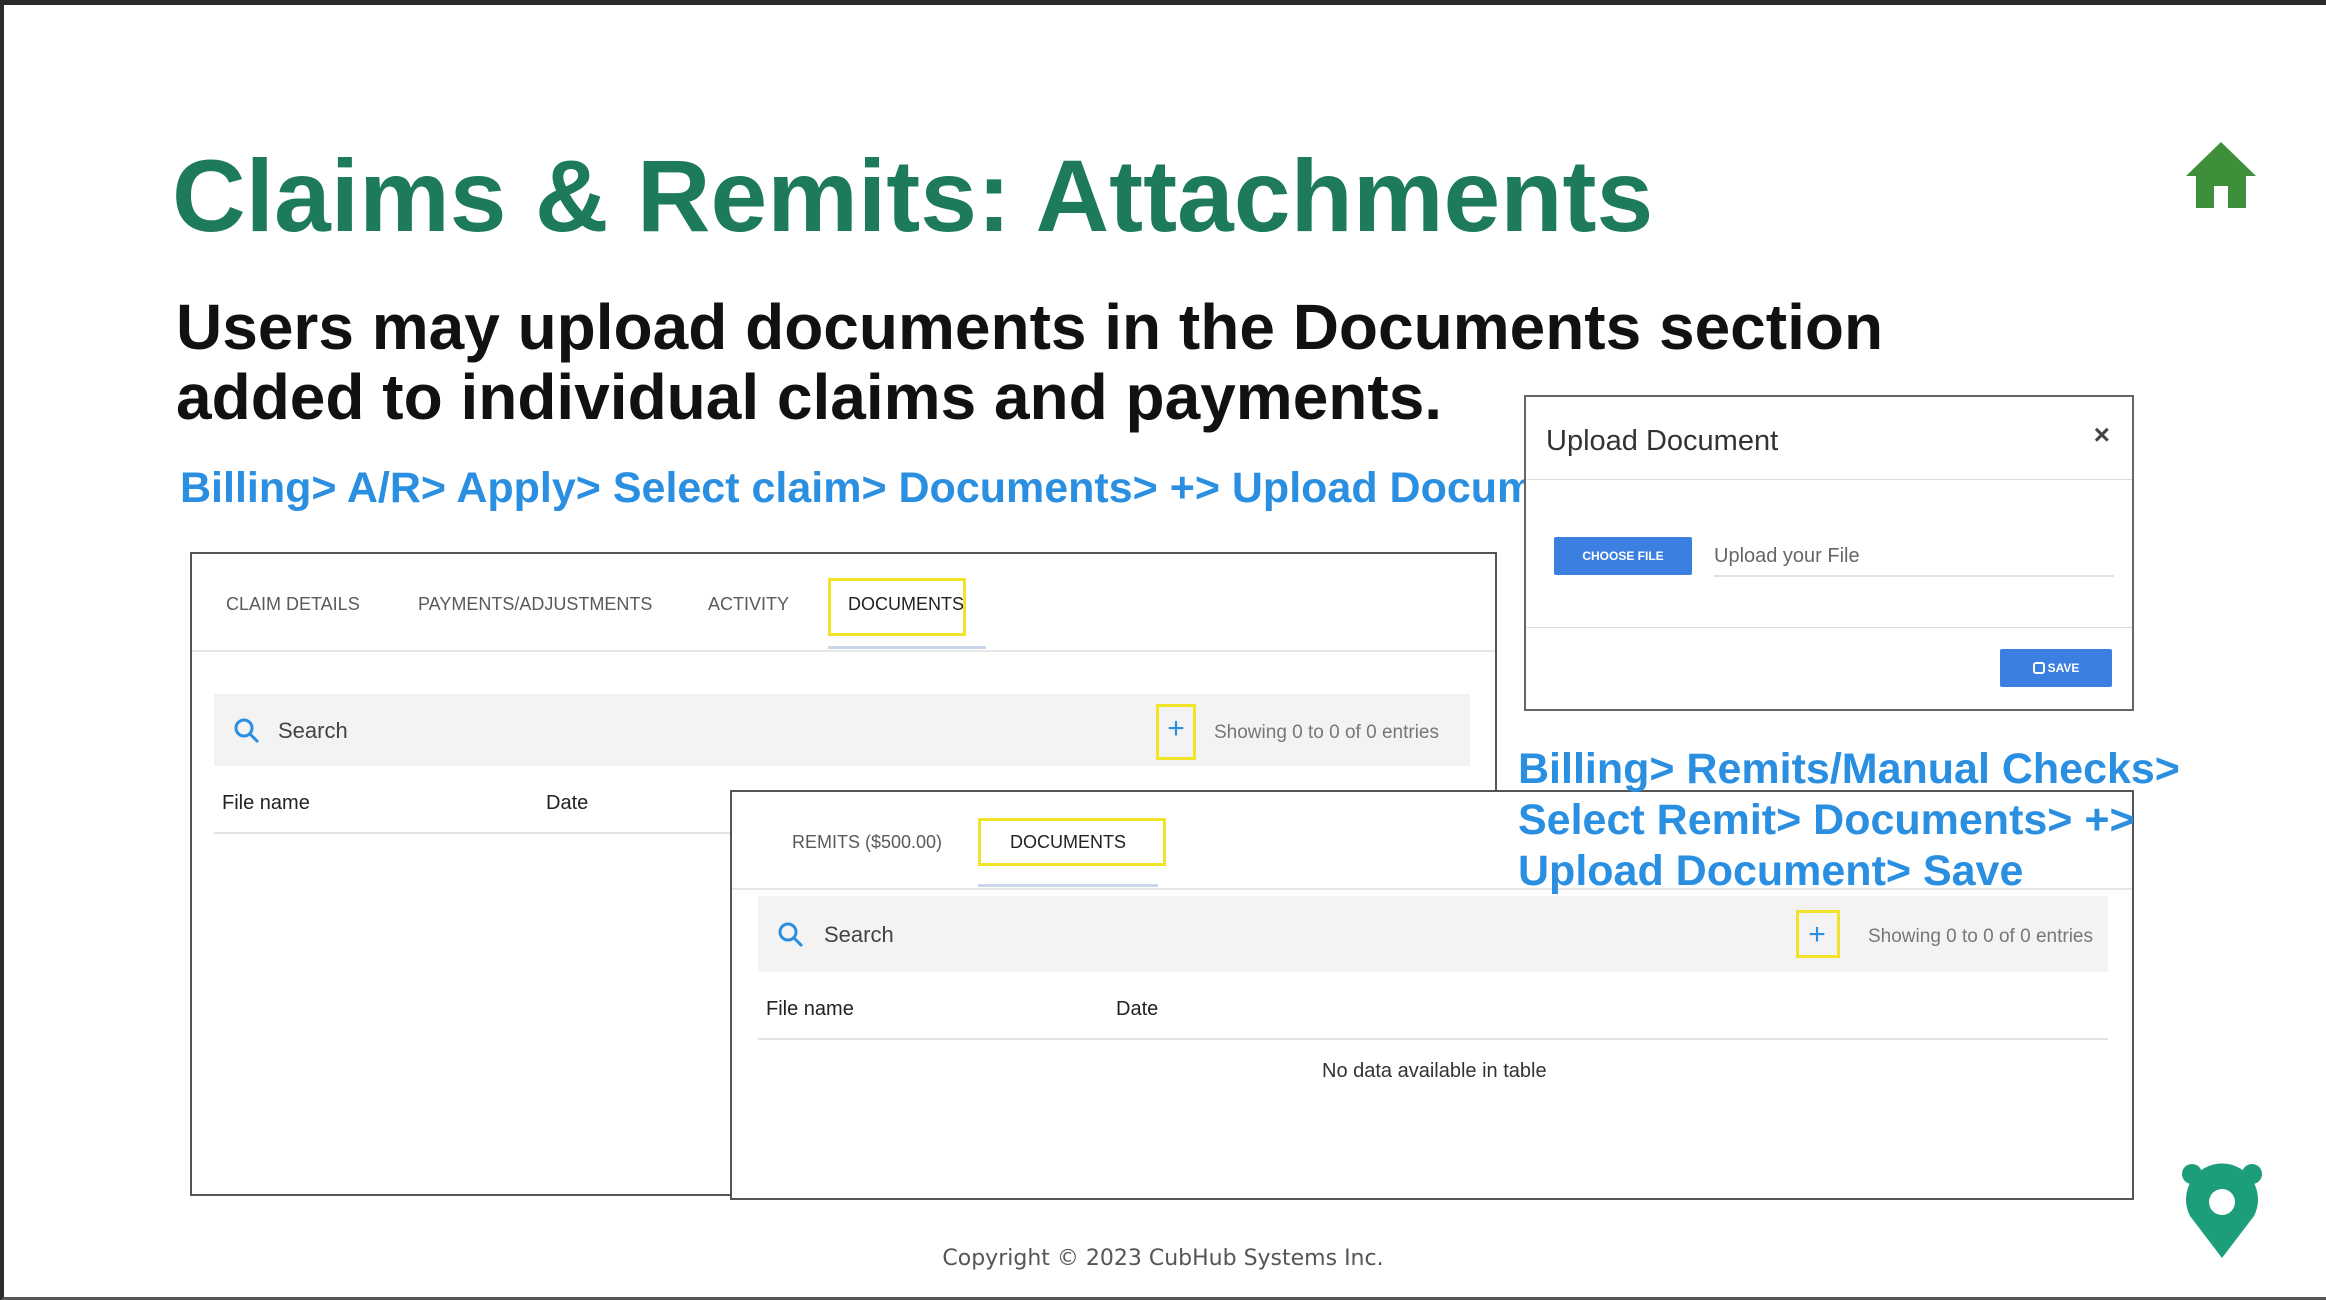 The width and height of the screenshot is (2326, 1300). Describe the element at coordinates (1829, 479) in the screenshot. I see `dialog-header-divider` at that location.